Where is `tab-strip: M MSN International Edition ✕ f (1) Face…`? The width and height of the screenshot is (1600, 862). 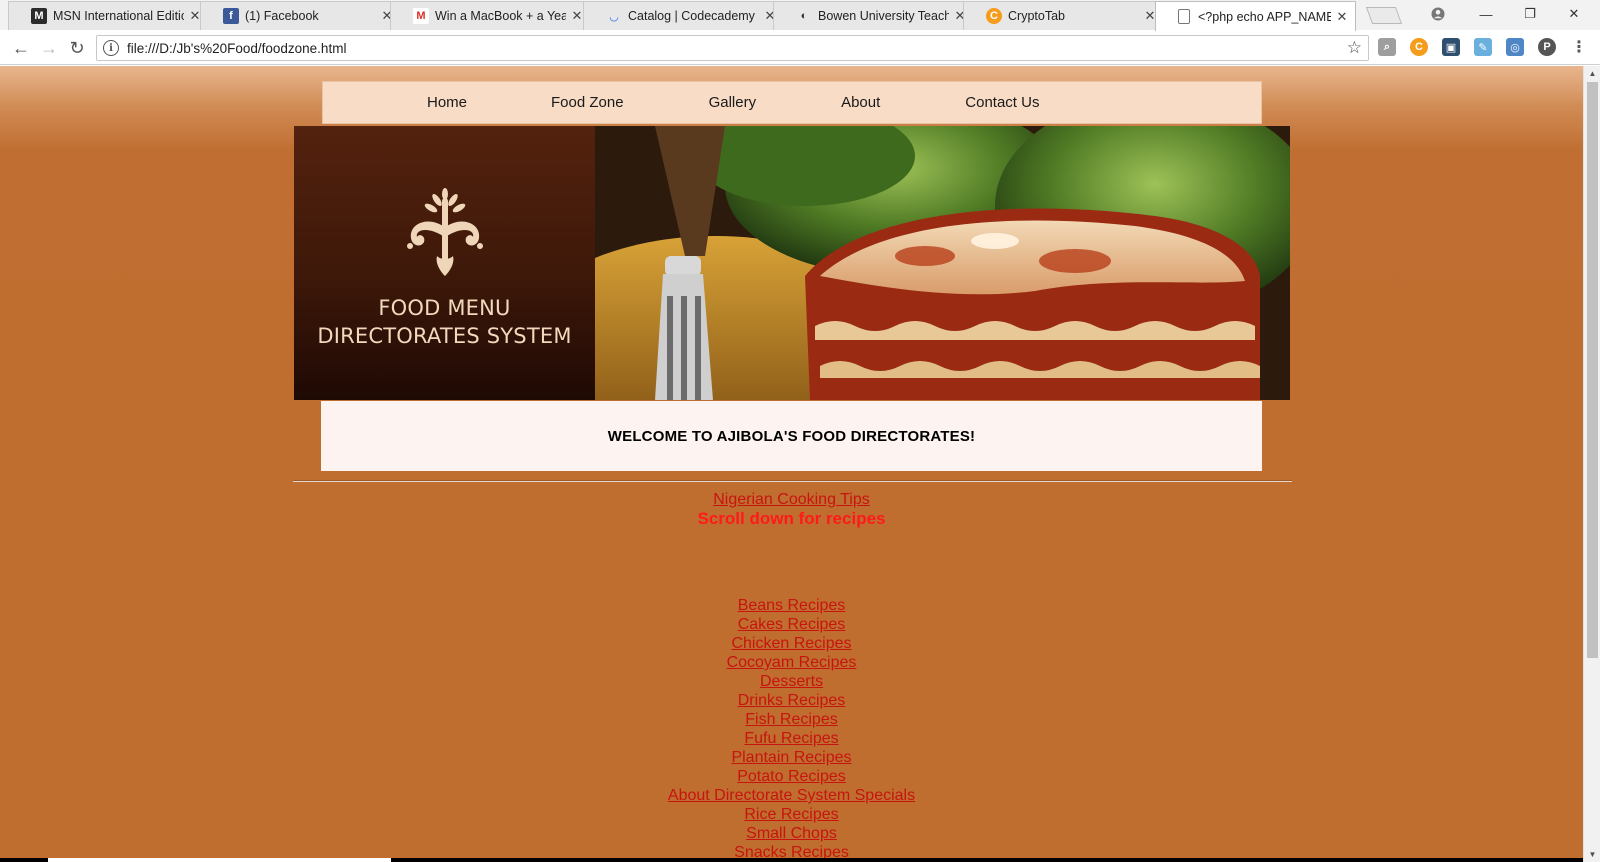
tab-strip: M MSN International Edition ✕ f (1) Face… is located at coordinates (800, 15).